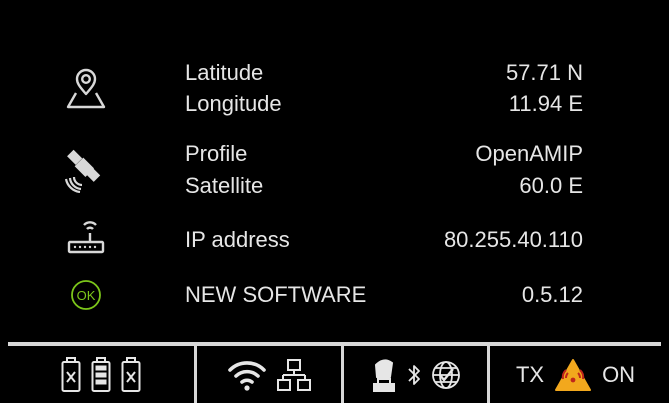 The height and width of the screenshot is (403, 669). I want to click on satellite-icon, so click(86, 171).